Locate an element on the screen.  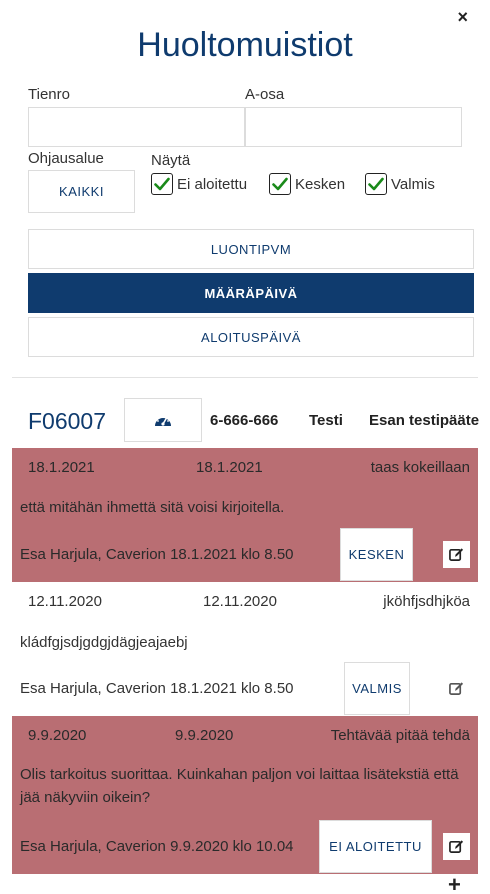
device-number: 6-666-666 is located at coordinates (244, 420).